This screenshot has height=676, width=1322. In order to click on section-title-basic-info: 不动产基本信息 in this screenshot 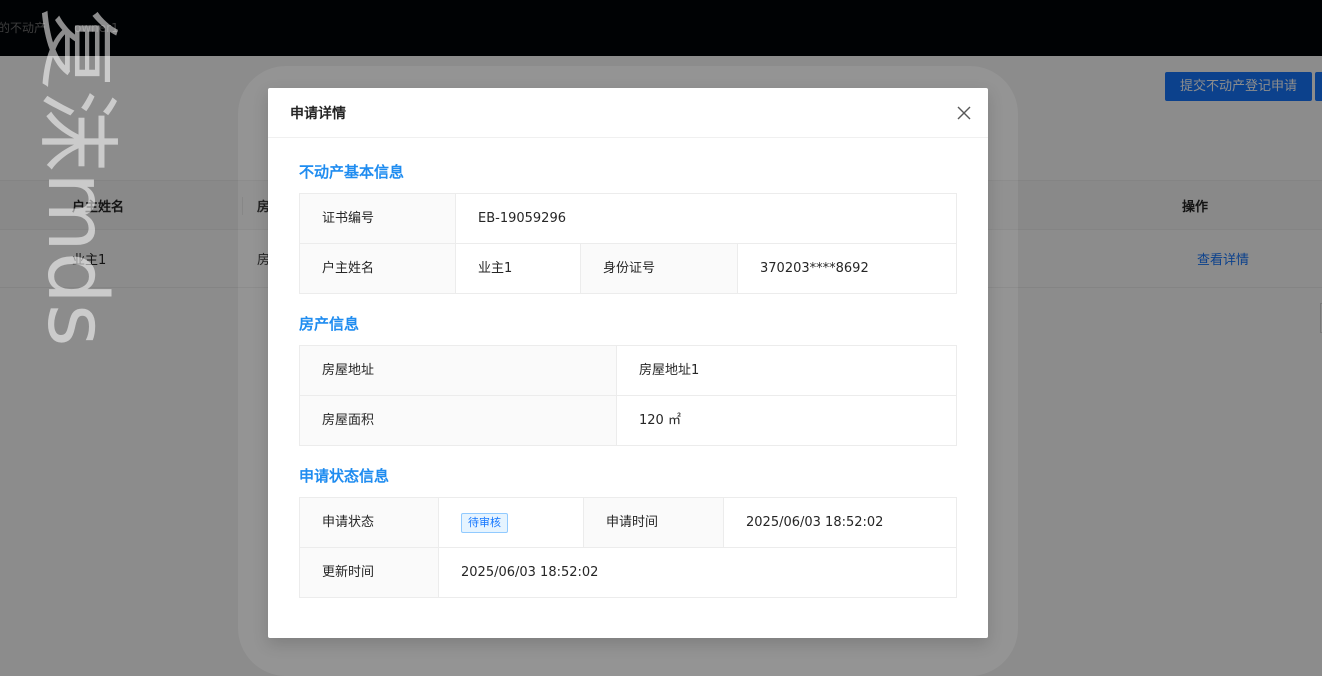, I will do `click(352, 172)`.